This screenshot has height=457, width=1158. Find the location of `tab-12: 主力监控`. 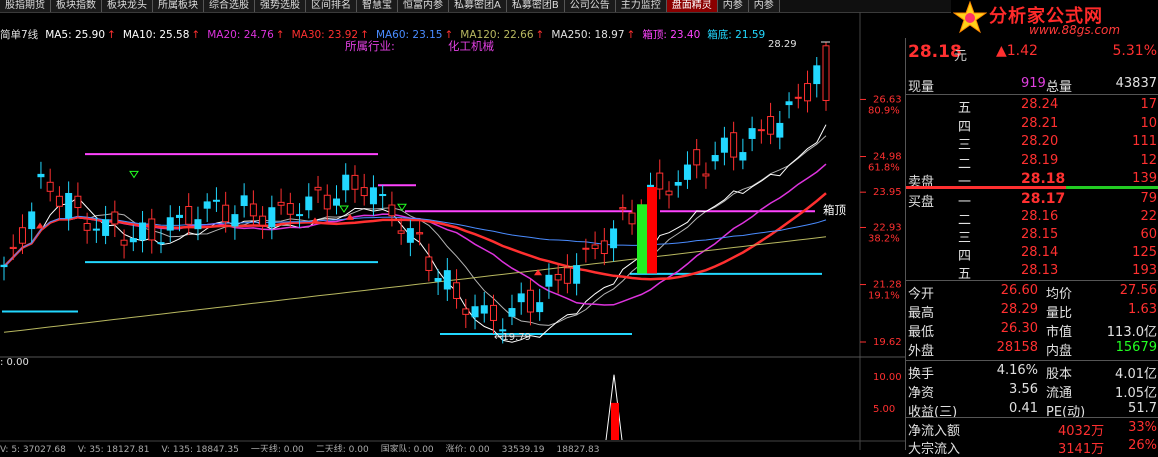

tab-12: 主力监控 is located at coordinates (641, 6).